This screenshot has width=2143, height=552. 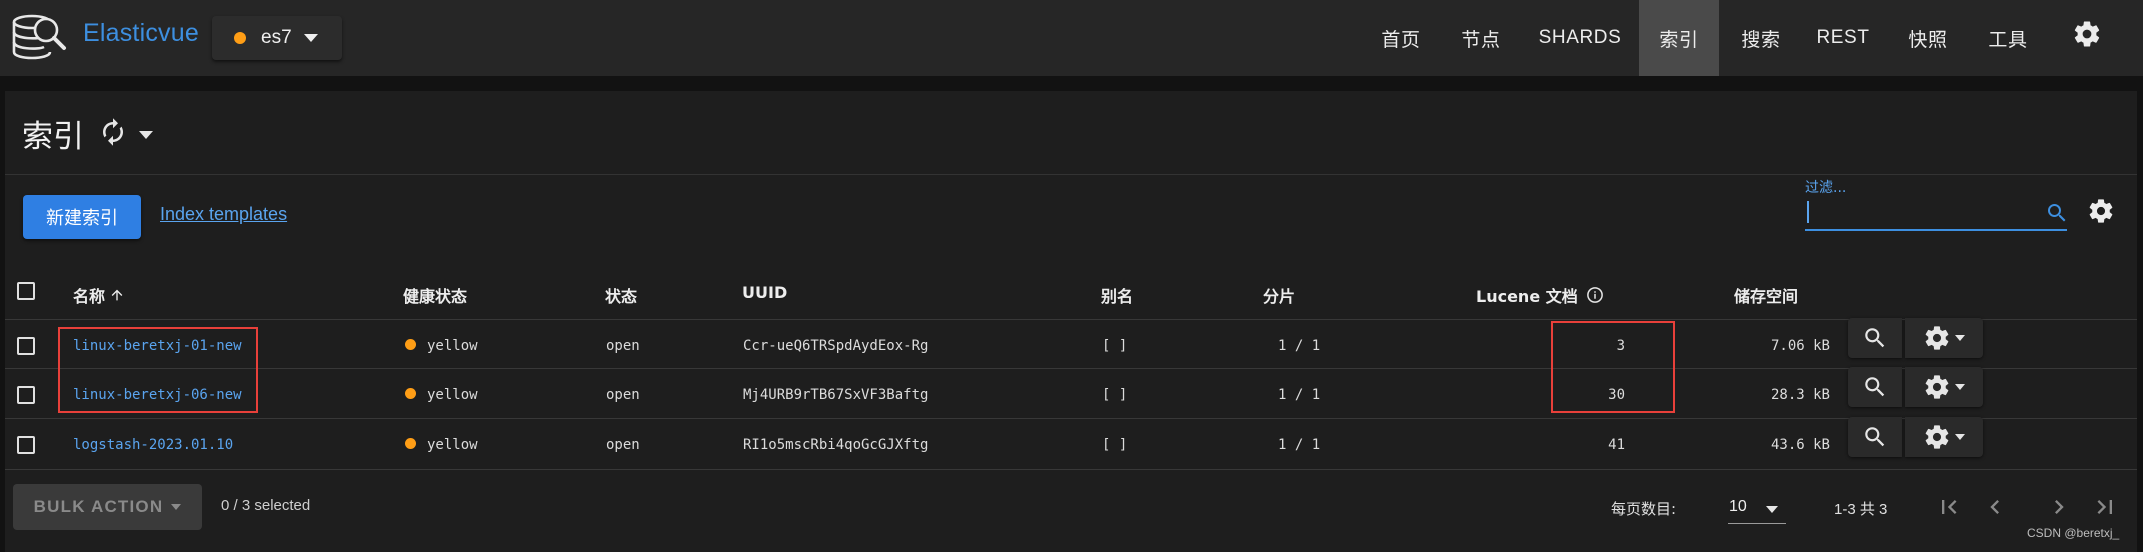 What do you see at coordinates (99, 295) in the screenshot?
I see `column-header-name: 名称` at bounding box center [99, 295].